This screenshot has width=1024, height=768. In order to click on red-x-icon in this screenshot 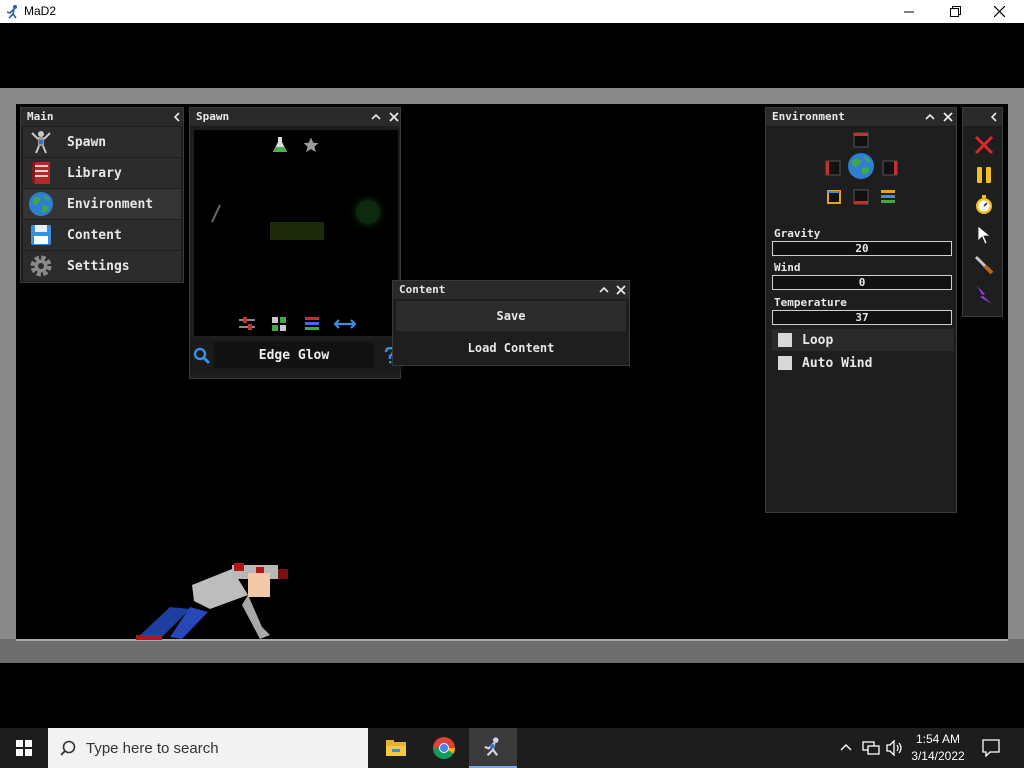, I will do `click(984, 145)`.